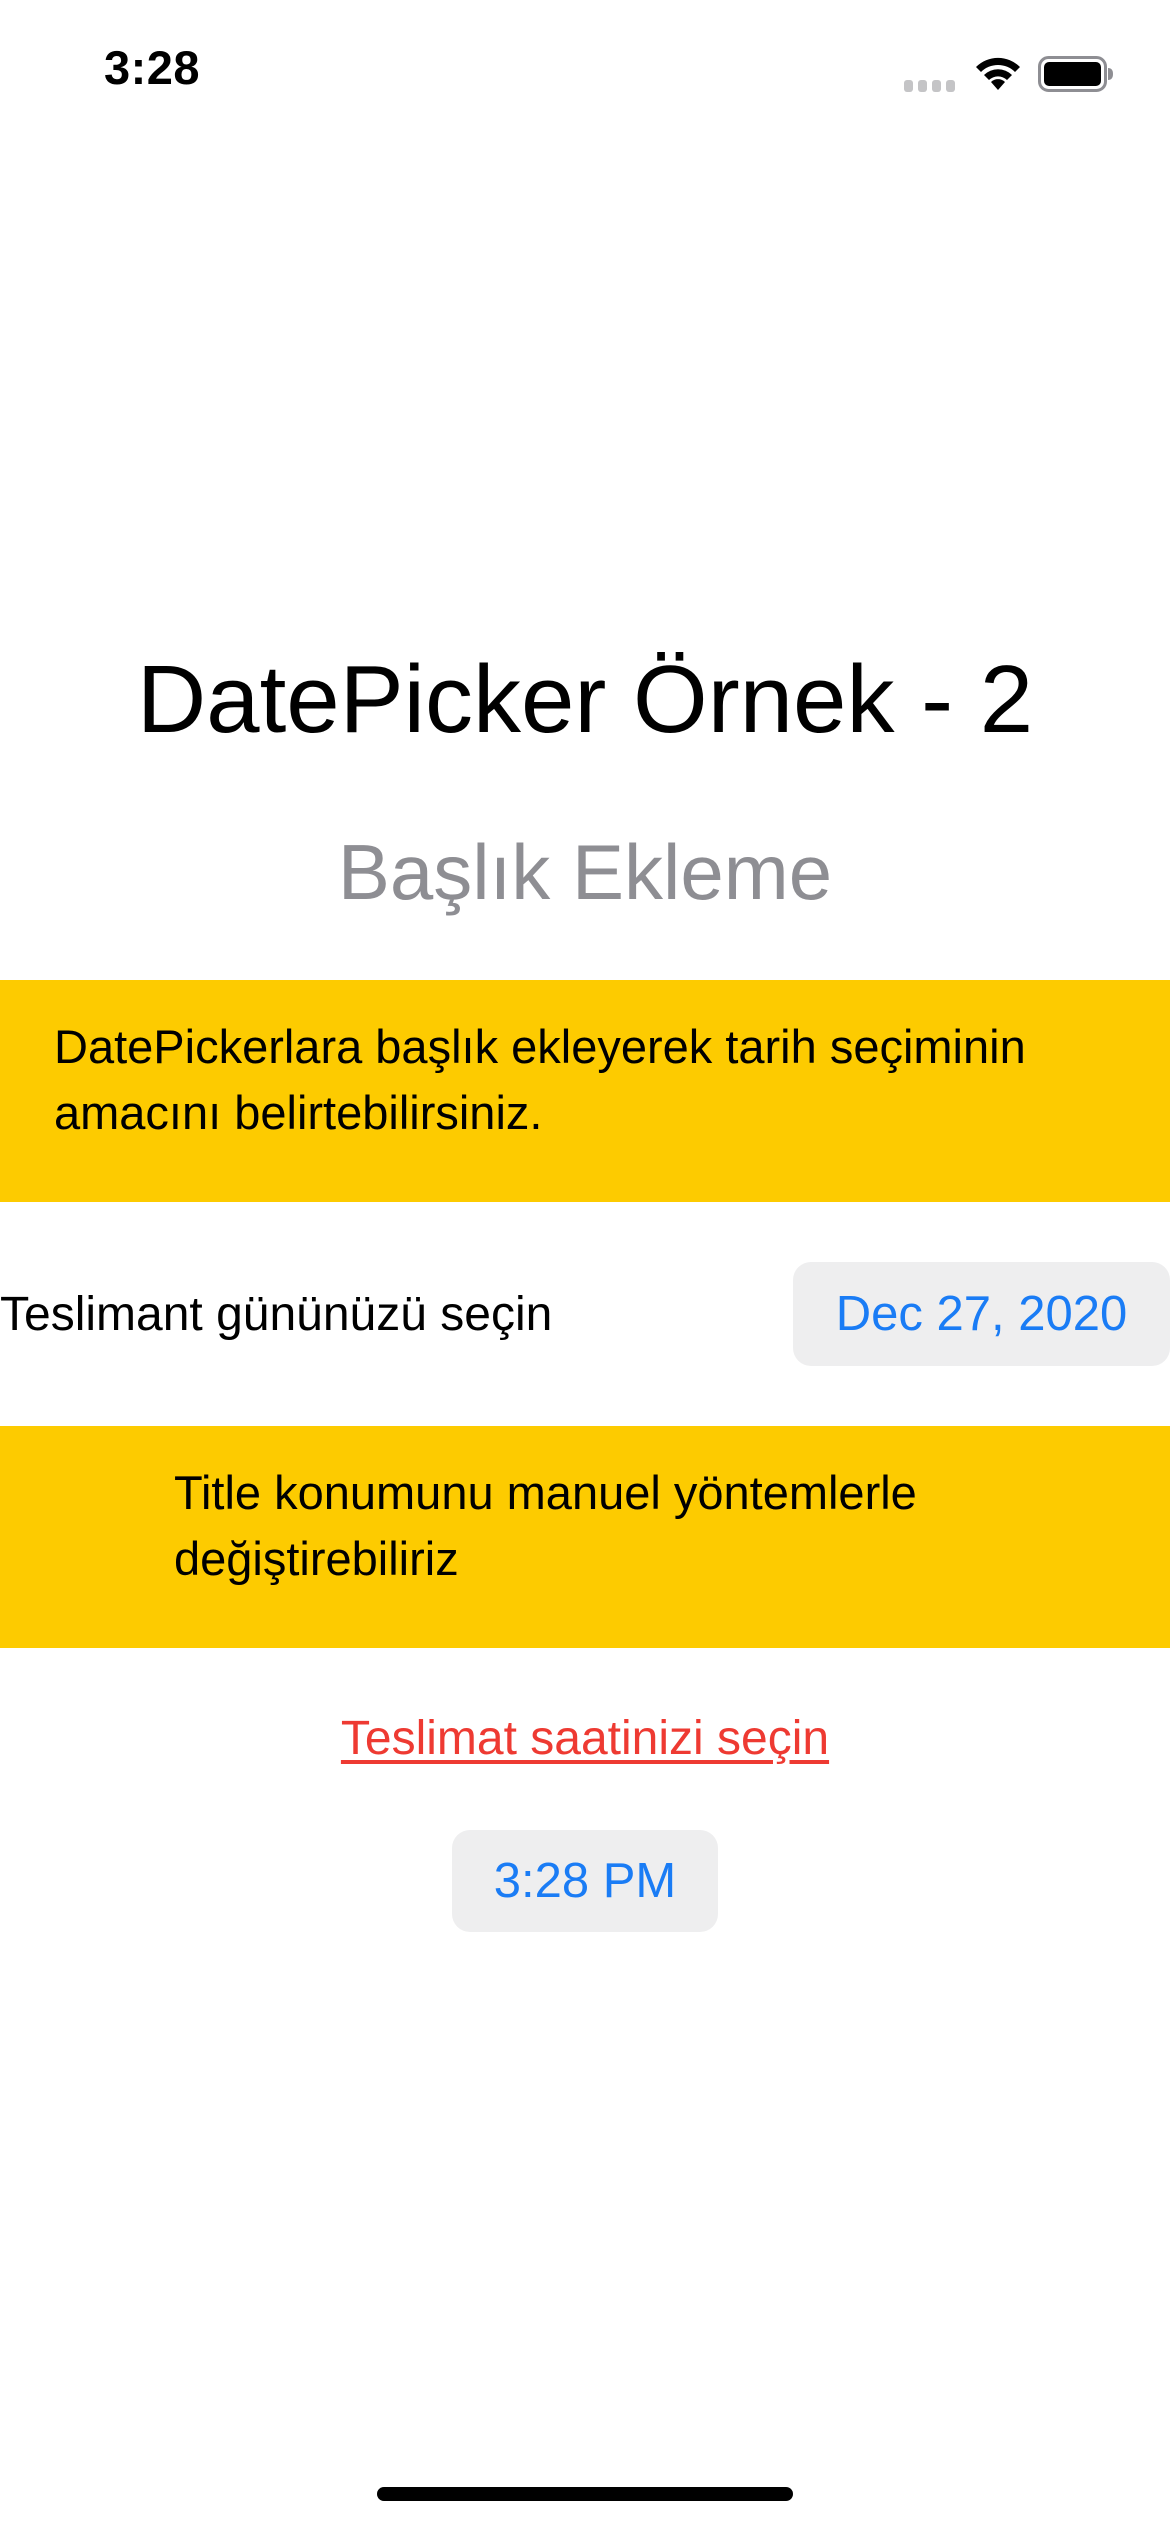 Image resolution: width=1170 pixels, height=2532 pixels. Describe the element at coordinates (1075, 74) in the screenshot. I see `battery-icon` at that location.